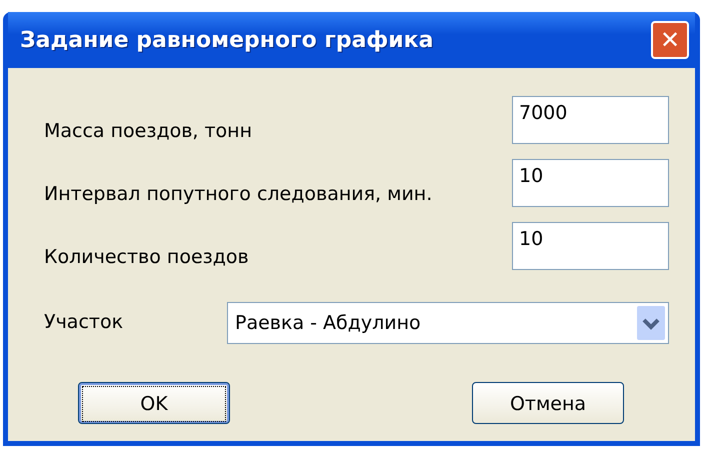 This screenshot has width=708, height=454. Describe the element at coordinates (227, 40) in the screenshot. I see `window-title: Задание равномерного графика` at that location.